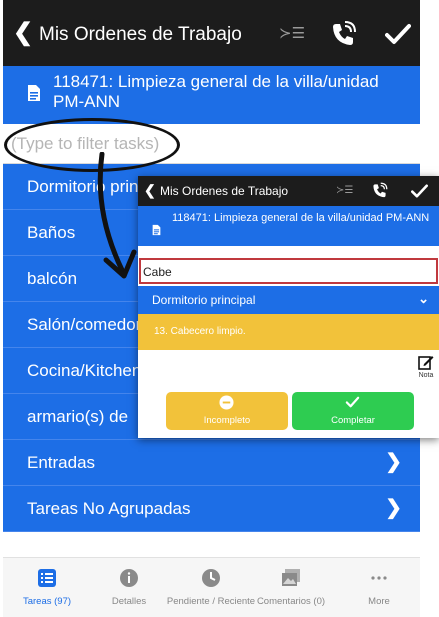 This screenshot has height=617, width=439. What do you see at coordinates (129, 578) in the screenshot?
I see `info-icon` at bounding box center [129, 578].